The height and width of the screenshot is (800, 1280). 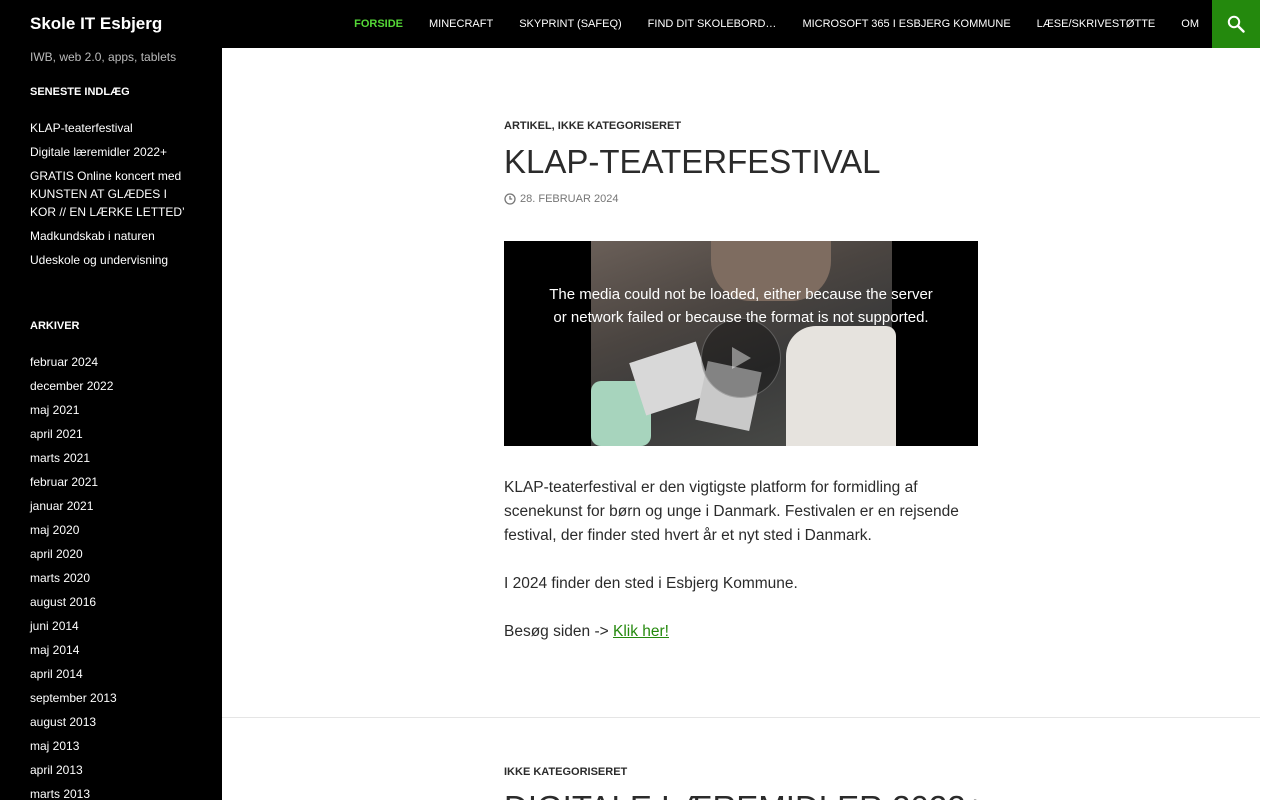 I want to click on archive-link: marts 2020, so click(x=60, y=578).